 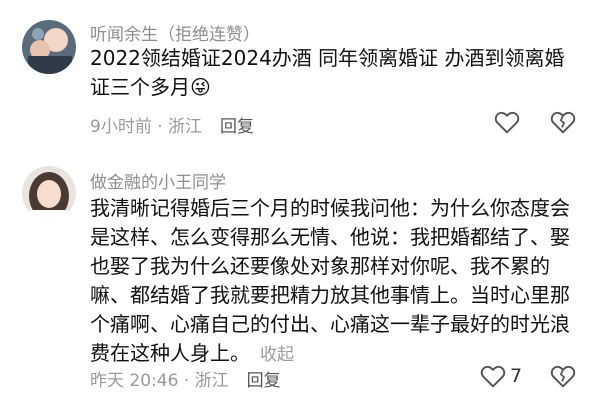 What do you see at coordinates (277, 355) in the screenshot?
I see `collapse-button: 收起` at bounding box center [277, 355].